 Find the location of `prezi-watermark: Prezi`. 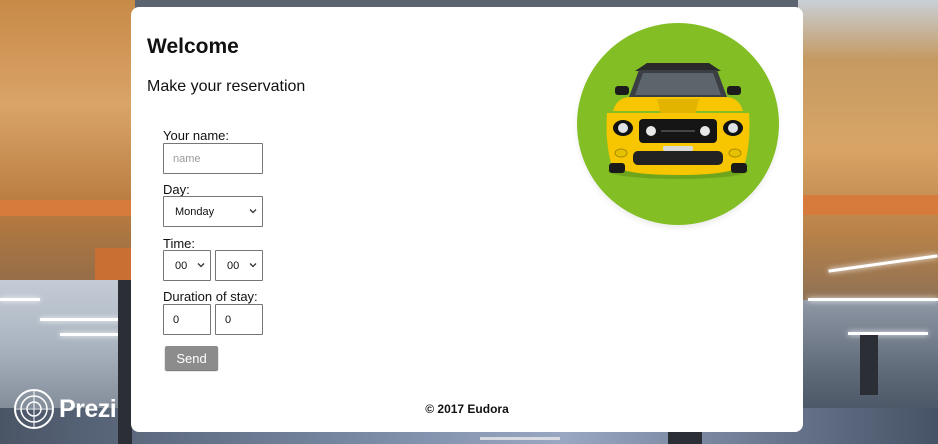

prezi-watermark: Prezi is located at coordinates (65, 409).